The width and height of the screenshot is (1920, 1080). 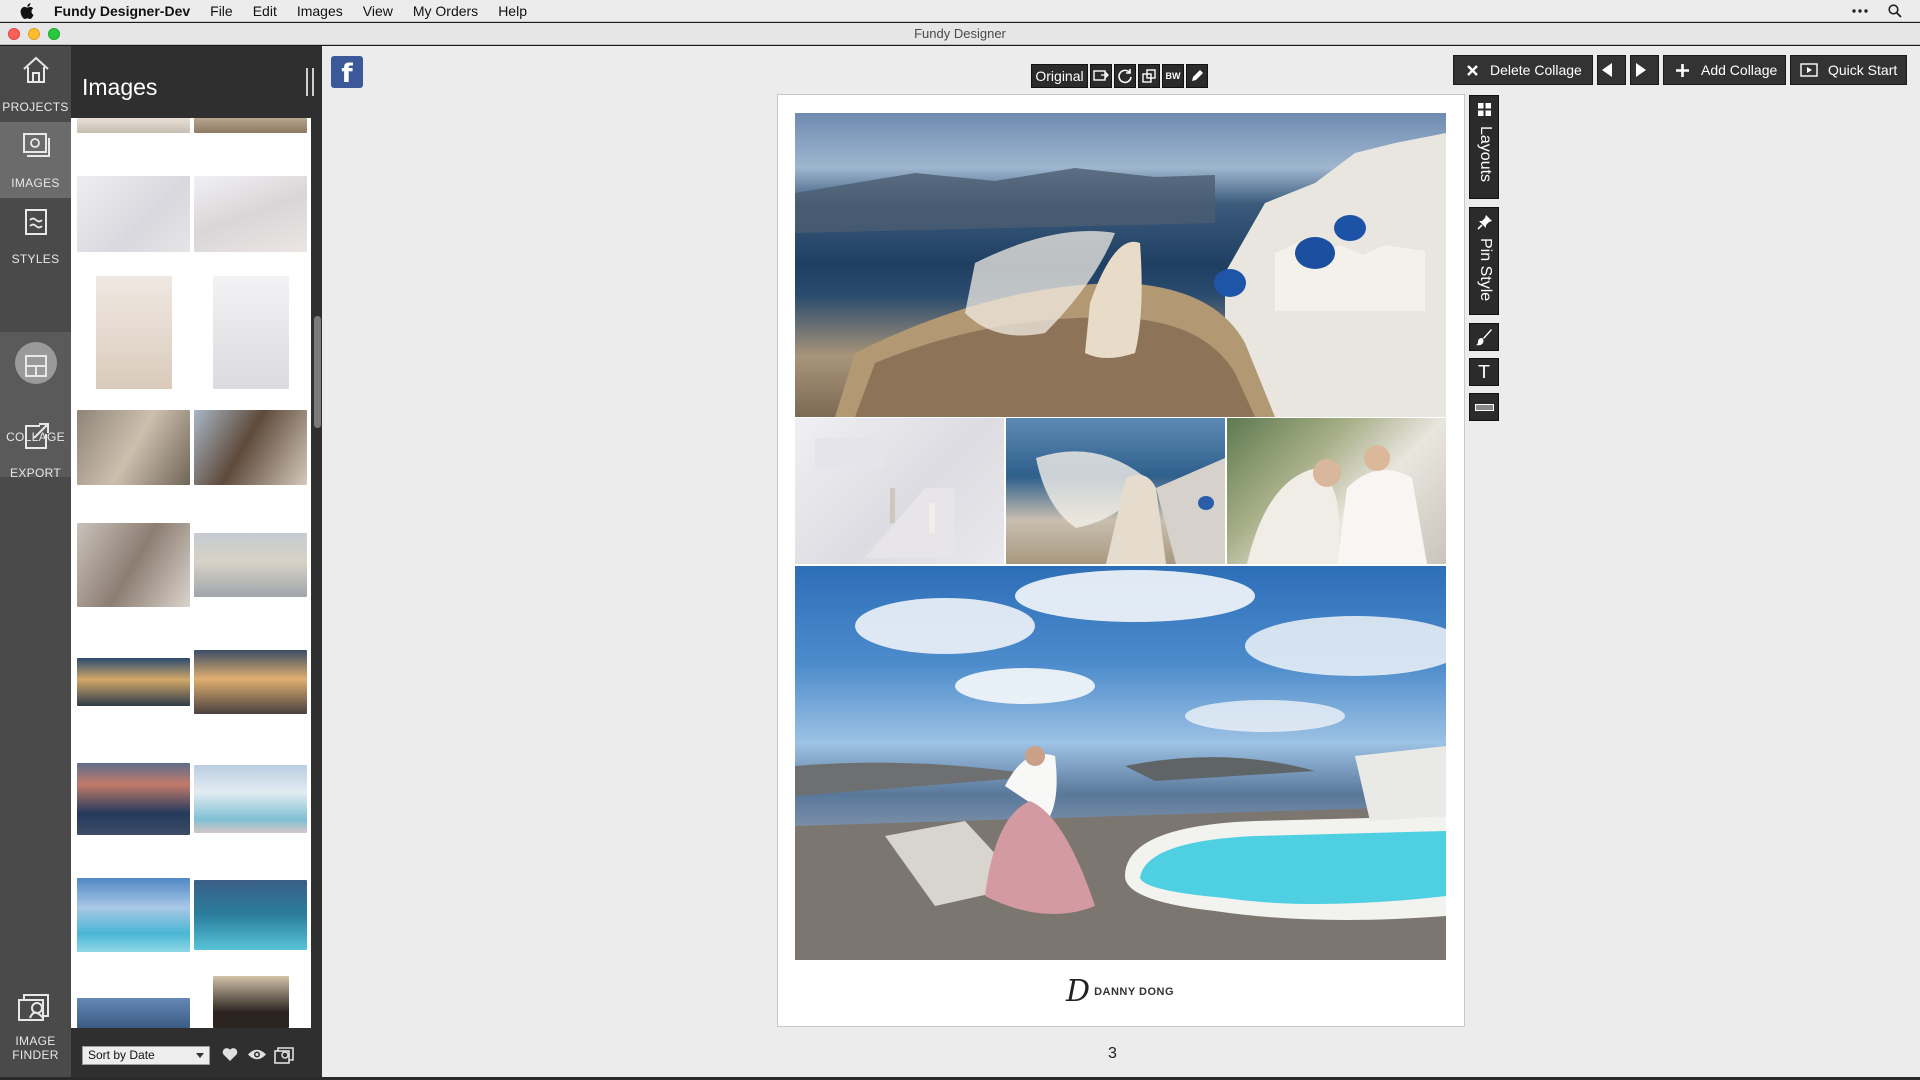 I want to click on original-button: Original, so click(x=1059, y=76).